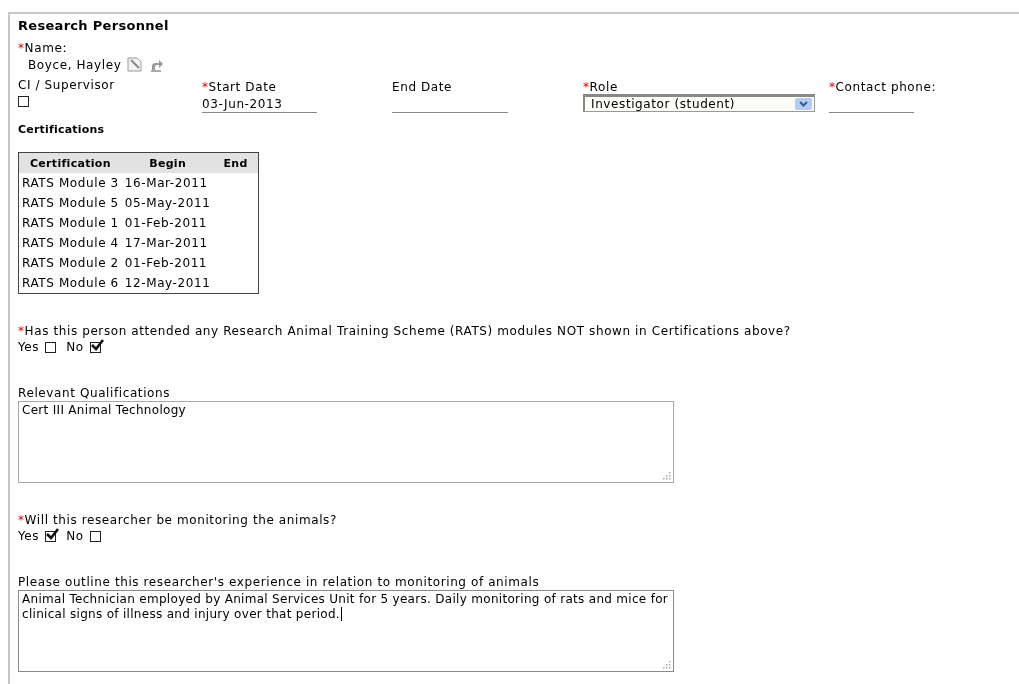 The height and width of the screenshot is (684, 1019). Describe the element at coordinates (422, 87) in the screenshot. I see `field-label: End Date` at that location.